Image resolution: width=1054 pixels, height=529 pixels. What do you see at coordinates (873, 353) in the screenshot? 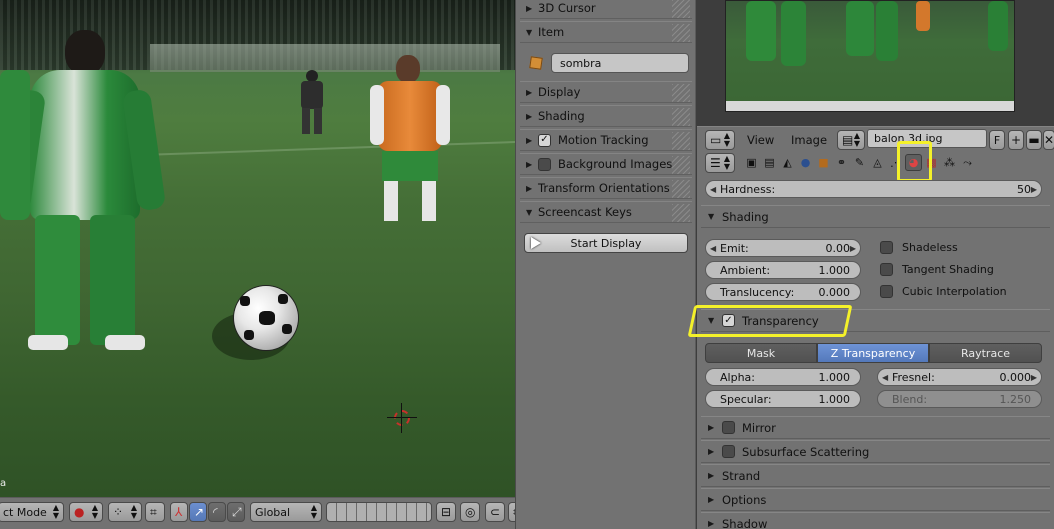
I see `transparency-mode-z-transparency: Z Transparency` at bounding box center [873, 353].